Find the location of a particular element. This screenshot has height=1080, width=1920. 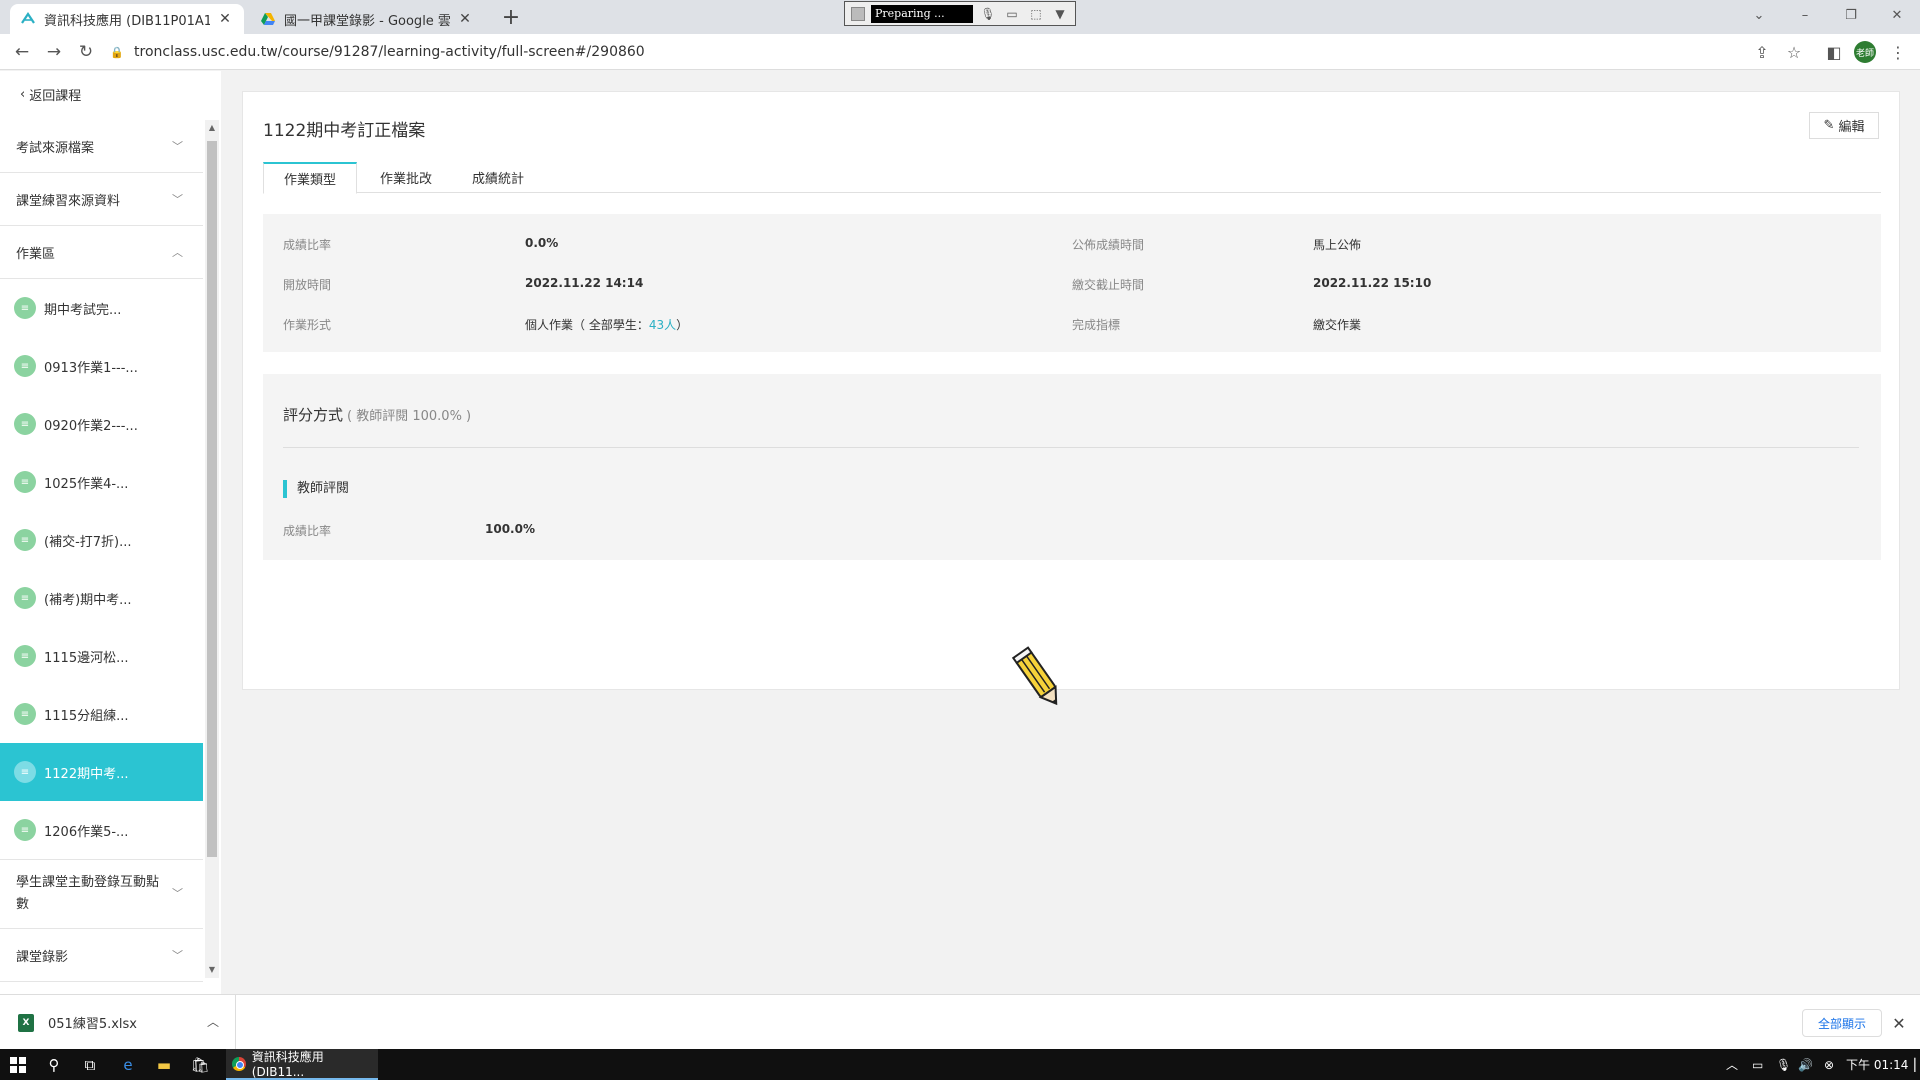

sidebar-section-class-recordings: 課堂錄影 ﹀ is located at coordinates (101, 955).